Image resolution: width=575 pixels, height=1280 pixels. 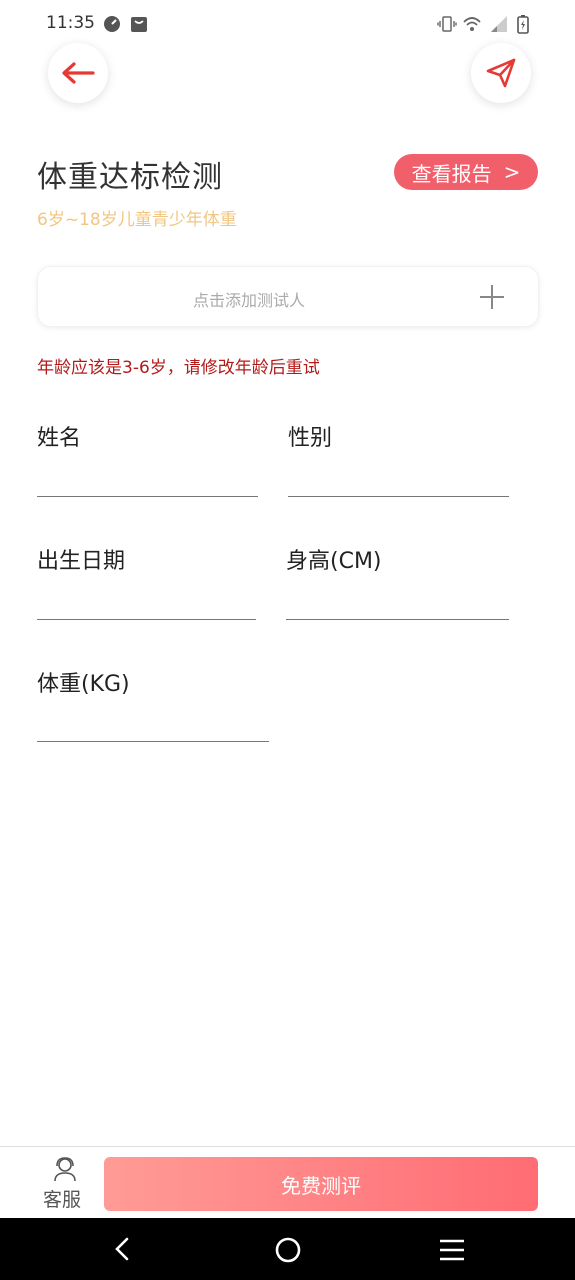 I want to click on wifi-icon, so click(x=472, y=24).